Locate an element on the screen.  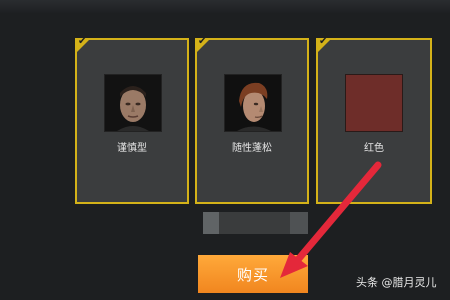
card-style-casual-fluffy: ✔ 随性蓬松 is located at coordinates (252, 120).